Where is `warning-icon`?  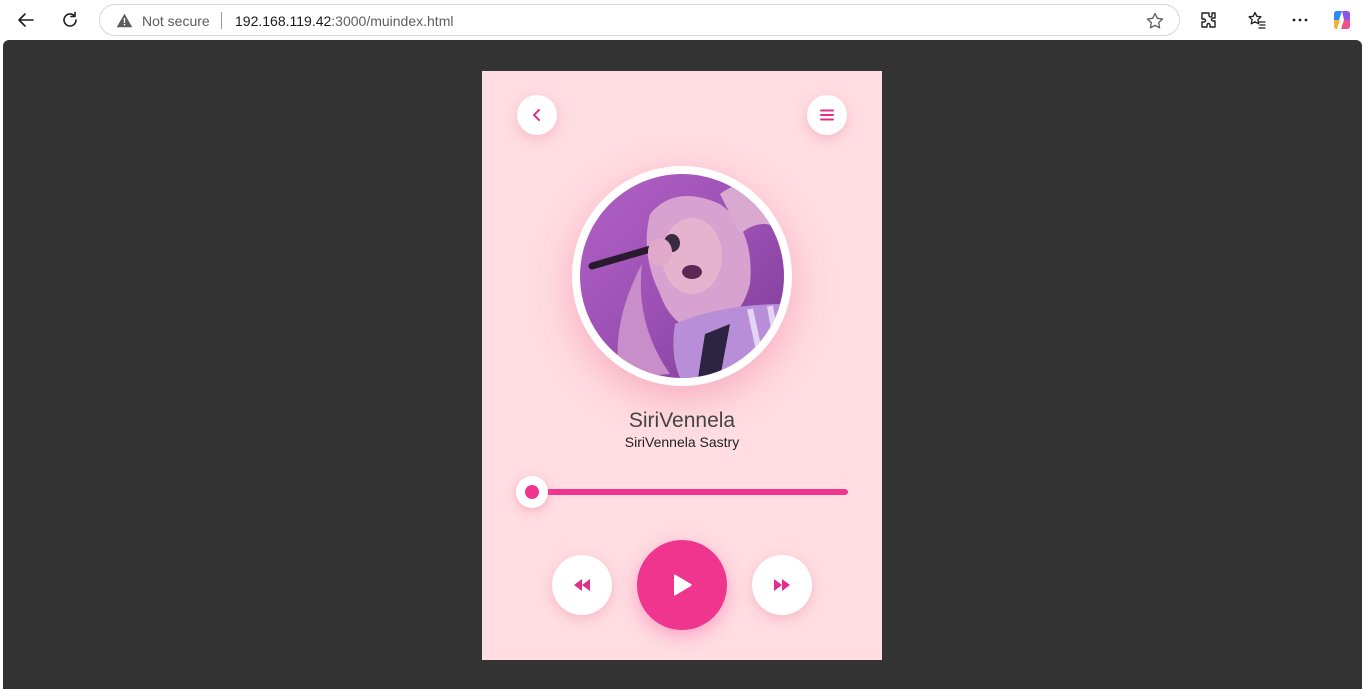 warning-icon is located at coordinates (124, 20).